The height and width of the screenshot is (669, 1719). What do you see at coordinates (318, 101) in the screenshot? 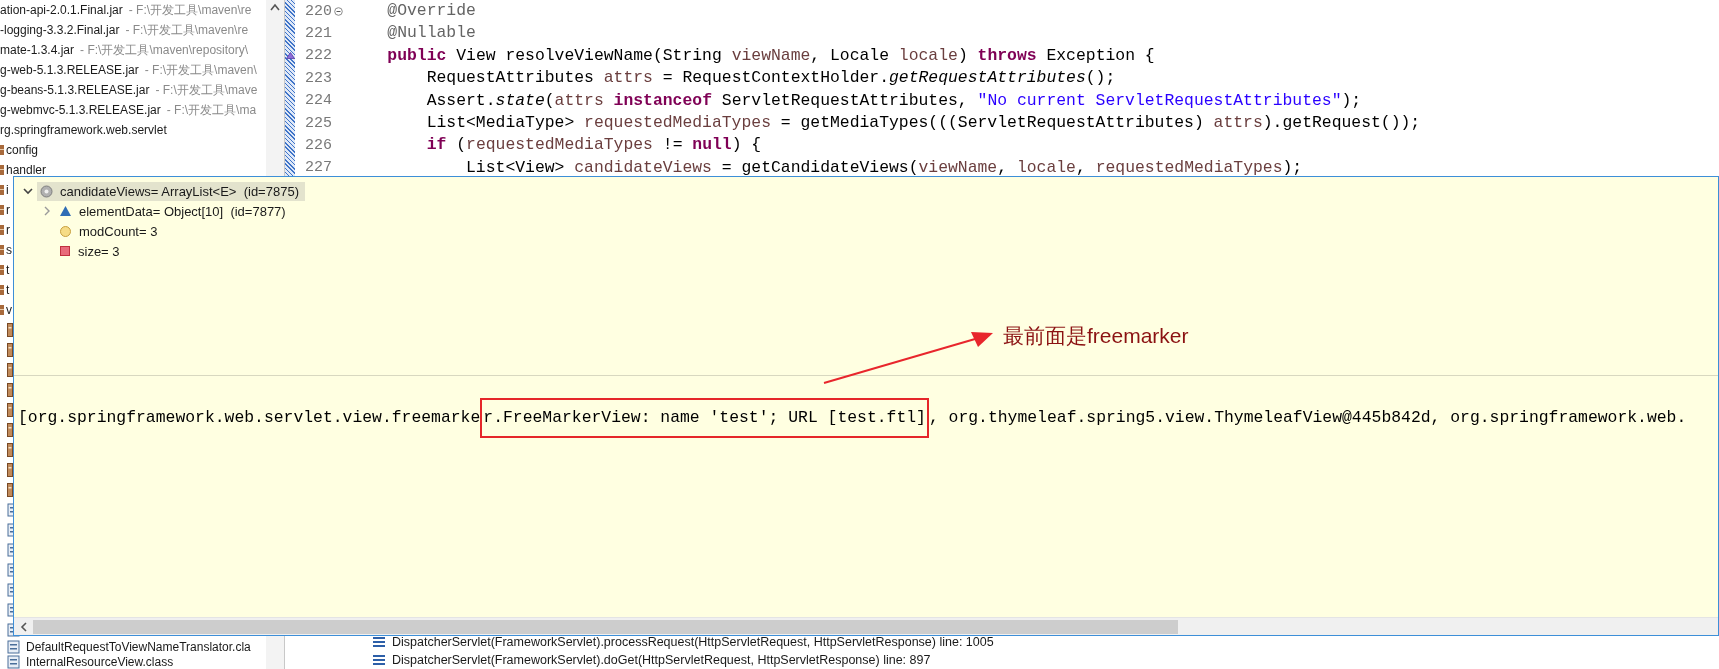
I see `line-number: 224` at bounding box center [318, 101].